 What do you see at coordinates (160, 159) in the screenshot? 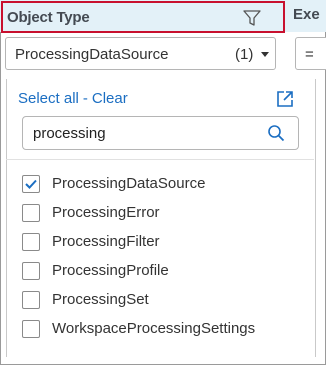
I see `divider` at bounding box center [160, 159].